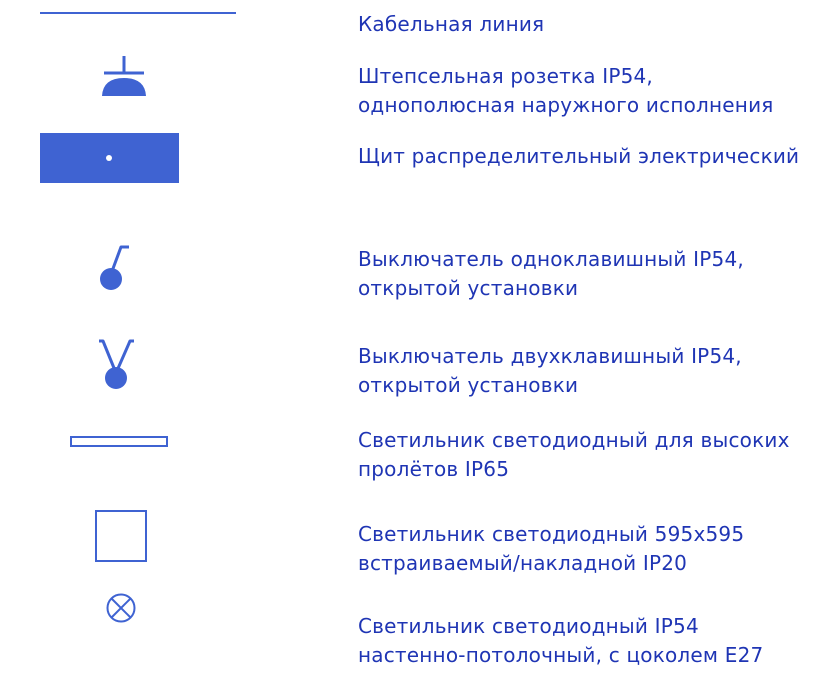  I want to click on socket-icon, so click(140, 77).